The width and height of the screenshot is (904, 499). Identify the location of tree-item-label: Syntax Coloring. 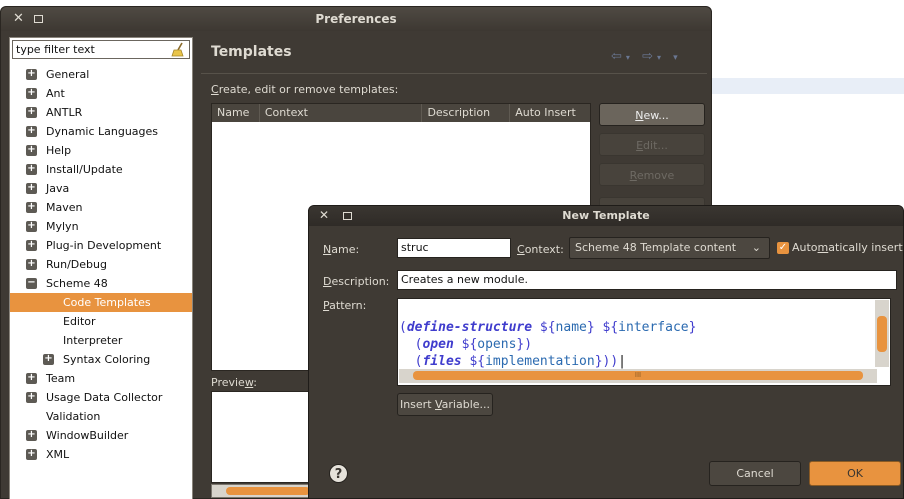
(107, 359).